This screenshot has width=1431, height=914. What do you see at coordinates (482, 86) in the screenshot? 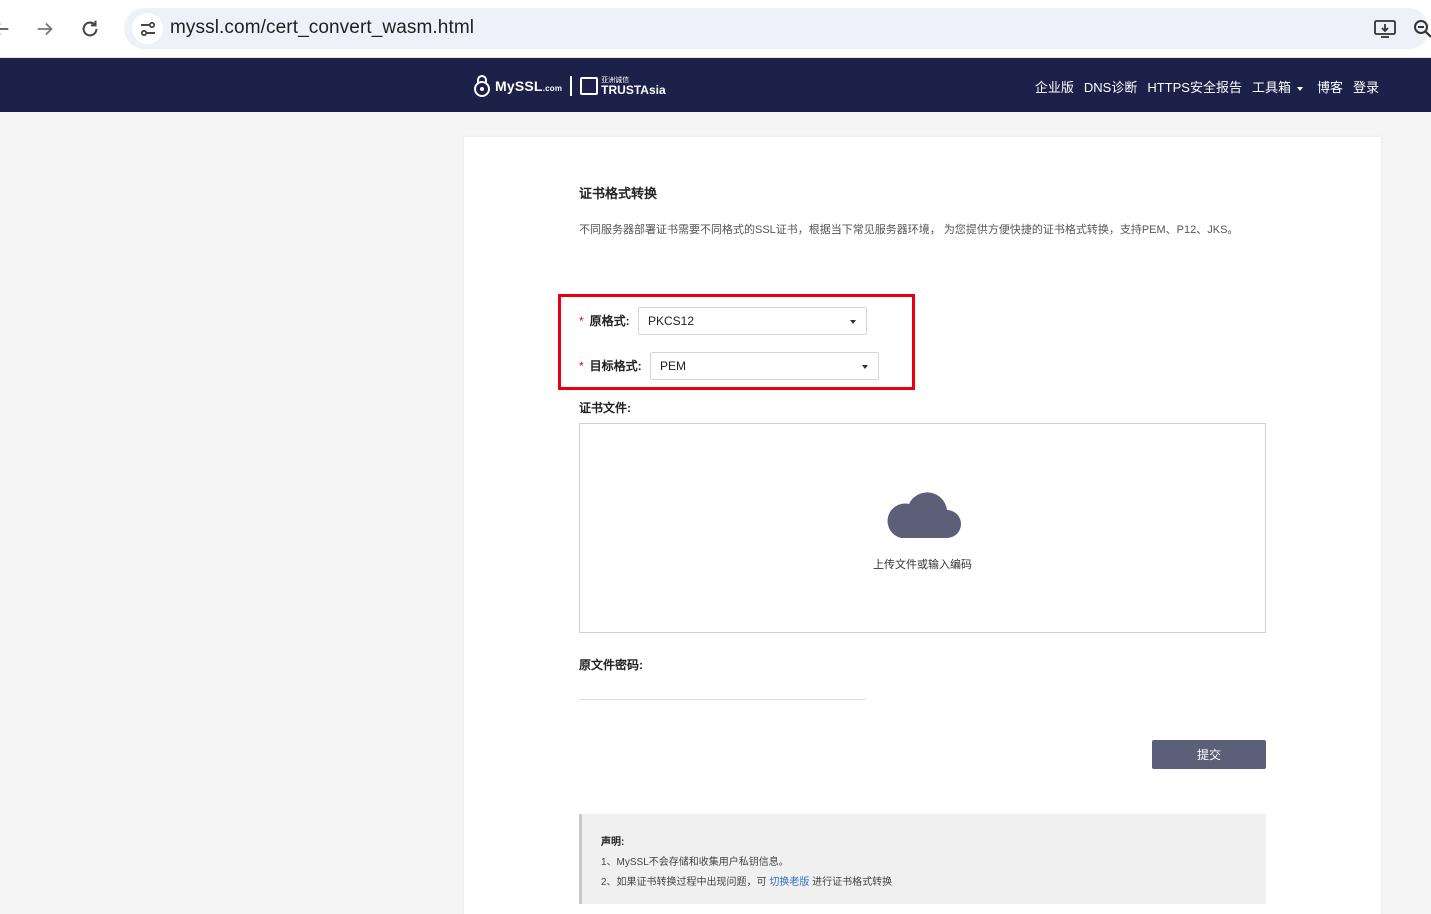
I see `lock-logo-icon` at bounding box center [482, 86].